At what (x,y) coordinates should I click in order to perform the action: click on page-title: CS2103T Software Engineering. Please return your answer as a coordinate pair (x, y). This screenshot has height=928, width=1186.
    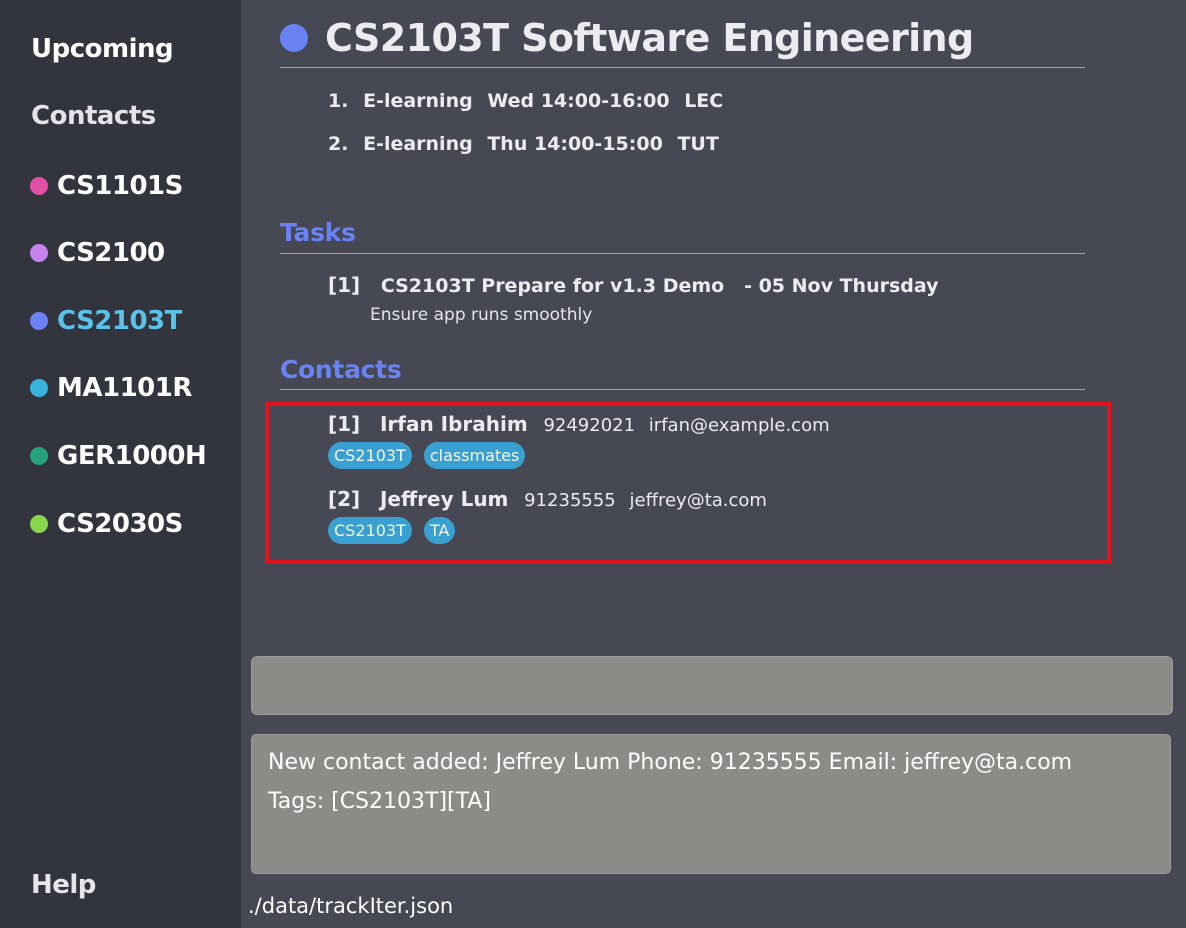
    Looking at the image, I should click on (649, 38).